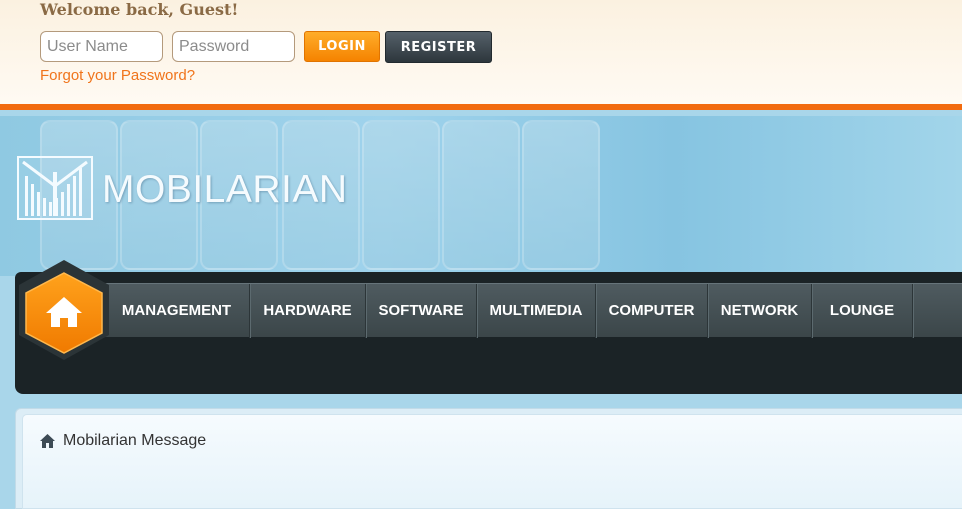 This screenshot has height=509, width=962. Describe the element at coordinates (101, 46) in the screenshot. I see `username-input` at that location.